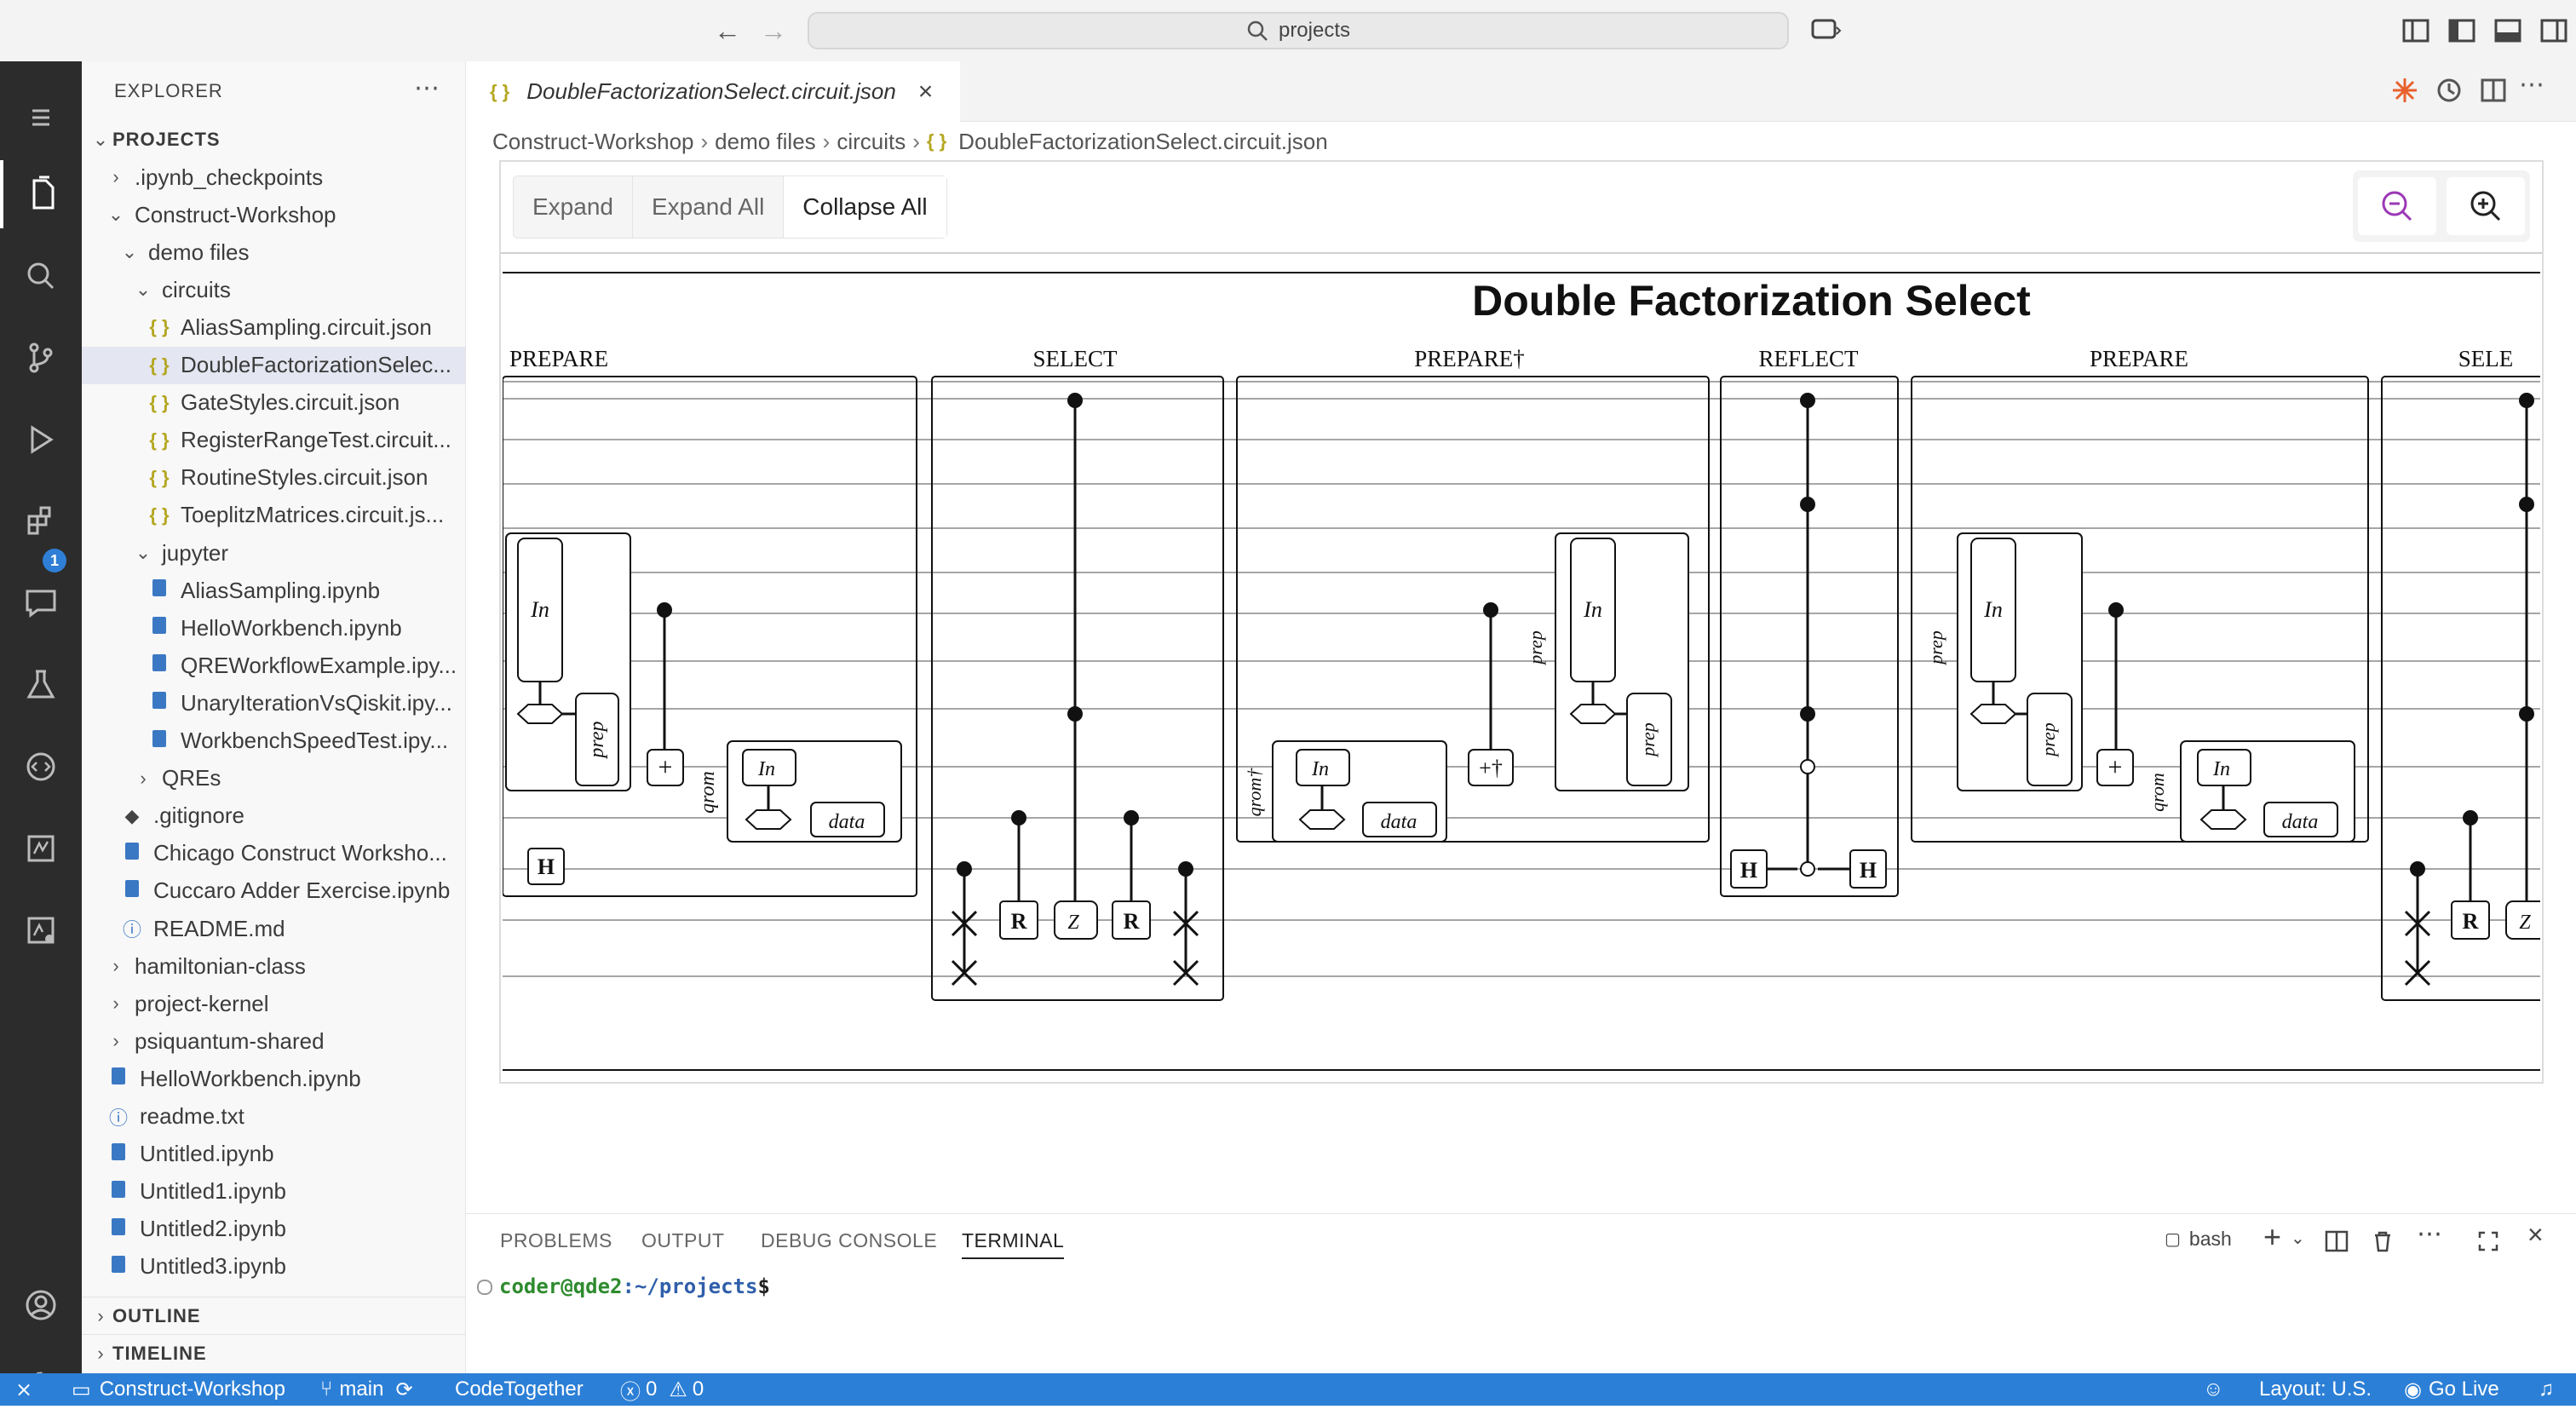 The height and width of the screenshot is (1421, 2576). I want to click on expand-button: Expand, so click(573, 207).